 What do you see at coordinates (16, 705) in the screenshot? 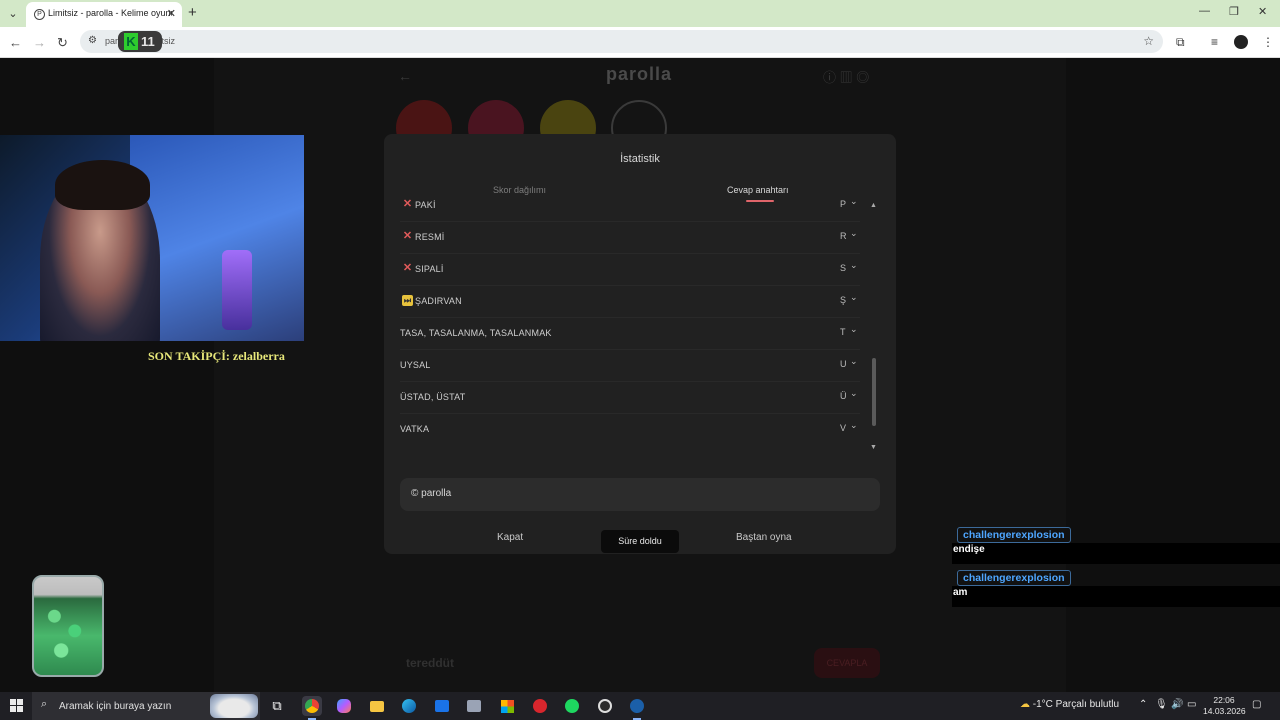
I see `windows-start-icon` at bounding box center [16, 705].